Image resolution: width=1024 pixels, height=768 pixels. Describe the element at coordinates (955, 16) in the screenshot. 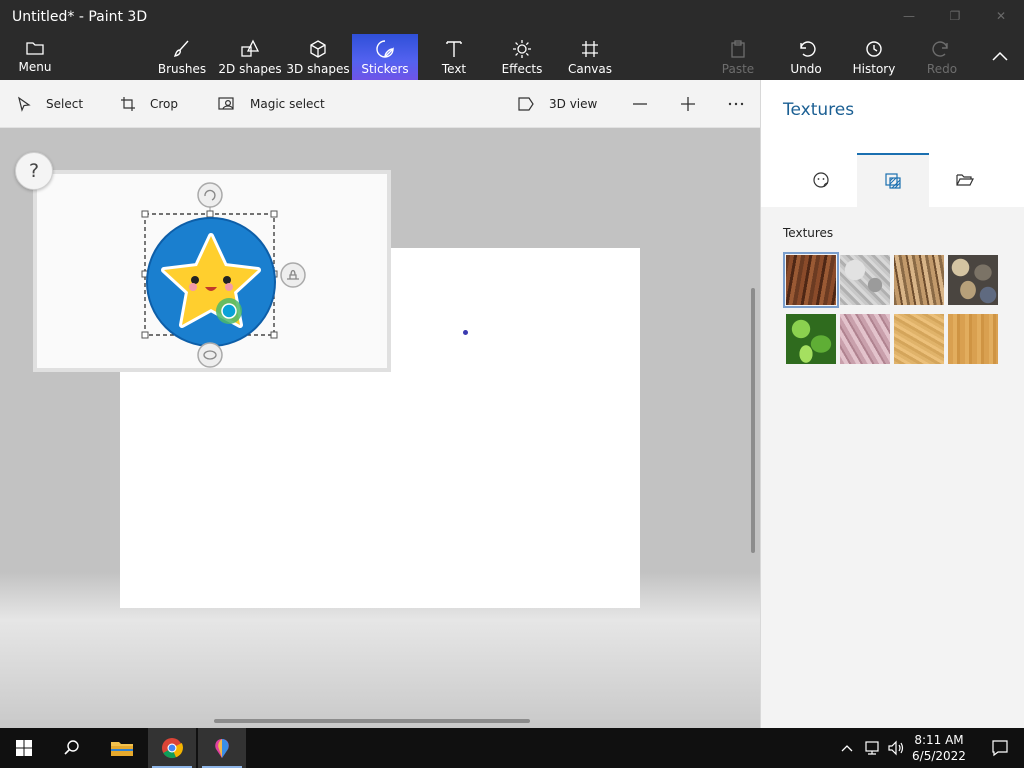

I see `maximize-button: ❐` at that location.